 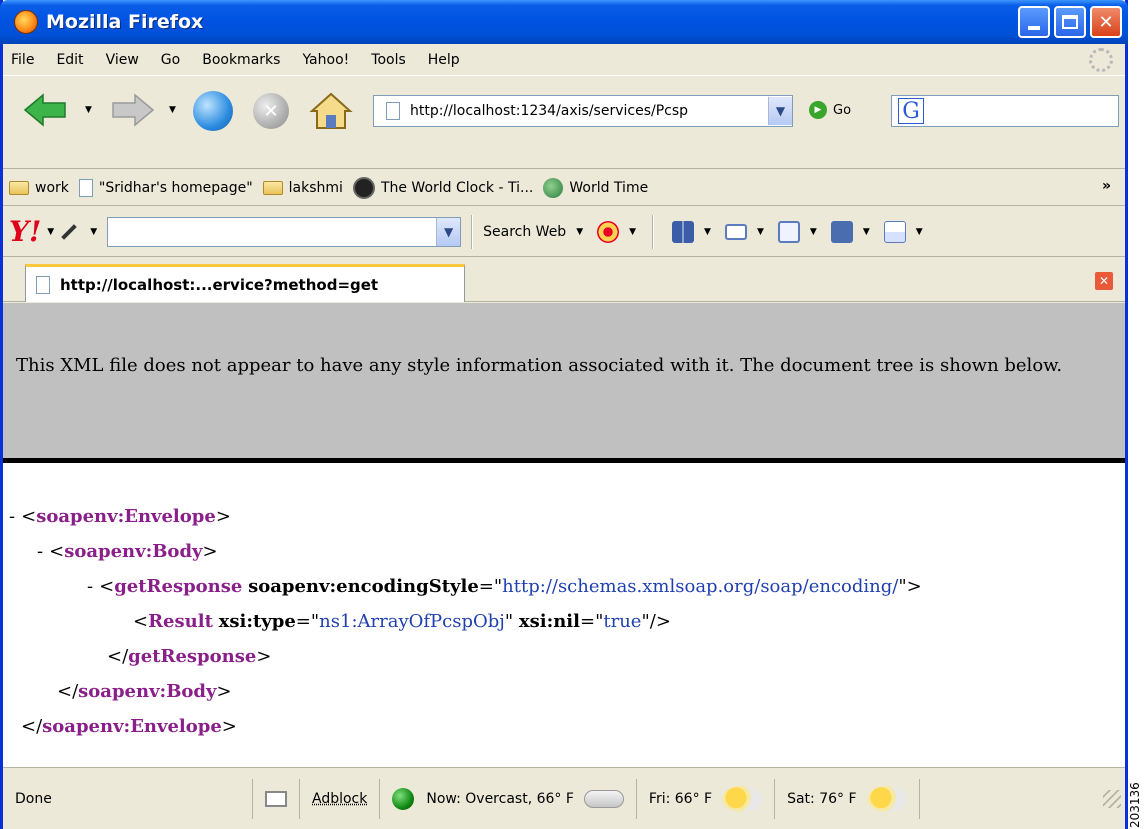 What do you see at coordinates (50, 232) in the screenshot?
I see `yahoo-menu-dropdown-icon: ▼` at bounding box center [50, 232].